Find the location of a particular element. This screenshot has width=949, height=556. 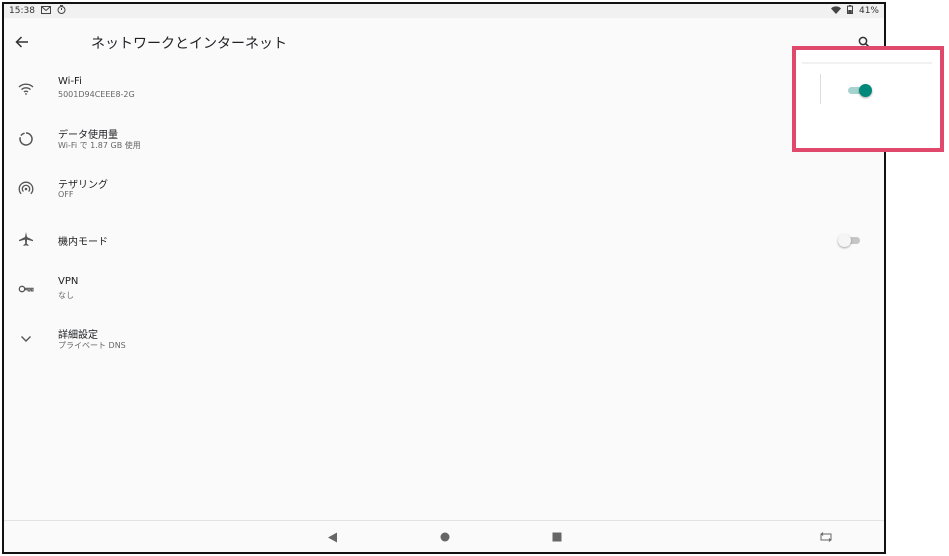

data-usage-icon is located at coordinates (26, 139).